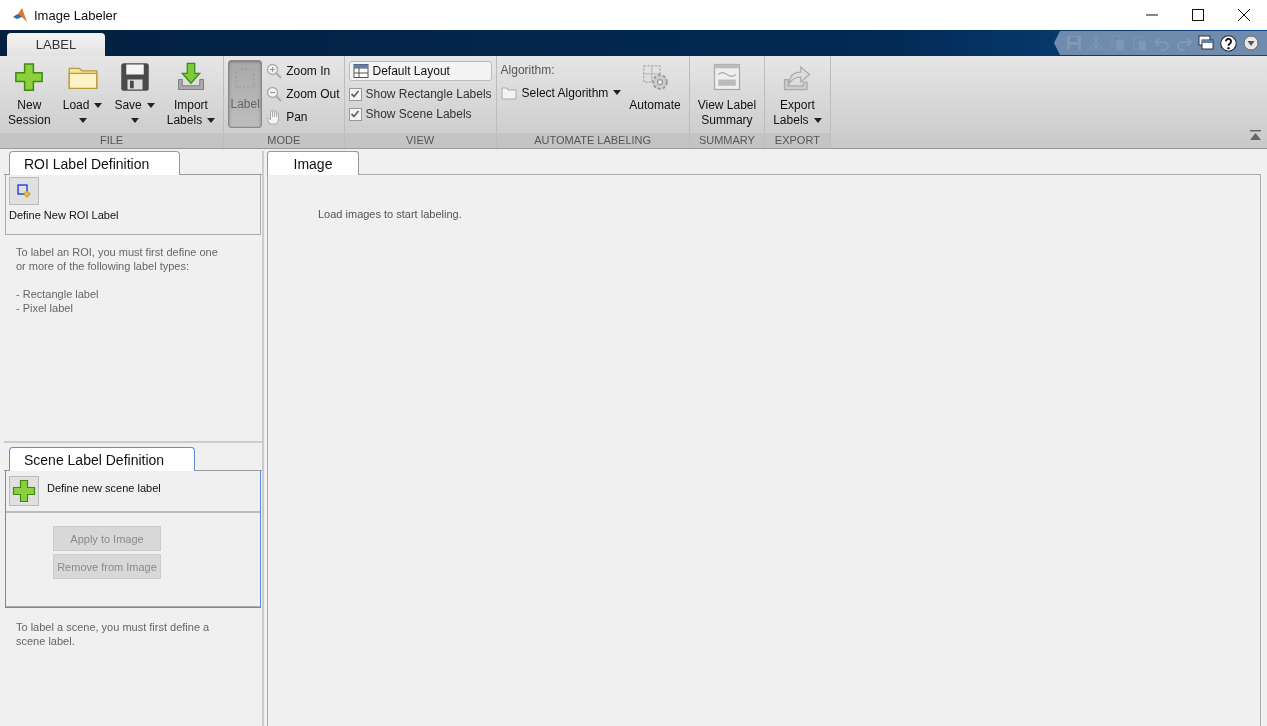 This screenshot has height=726, width=1267. Describe the element at coordinates (76, 15) in the screenshot. I see `window-title: Image Labeler` at that location.